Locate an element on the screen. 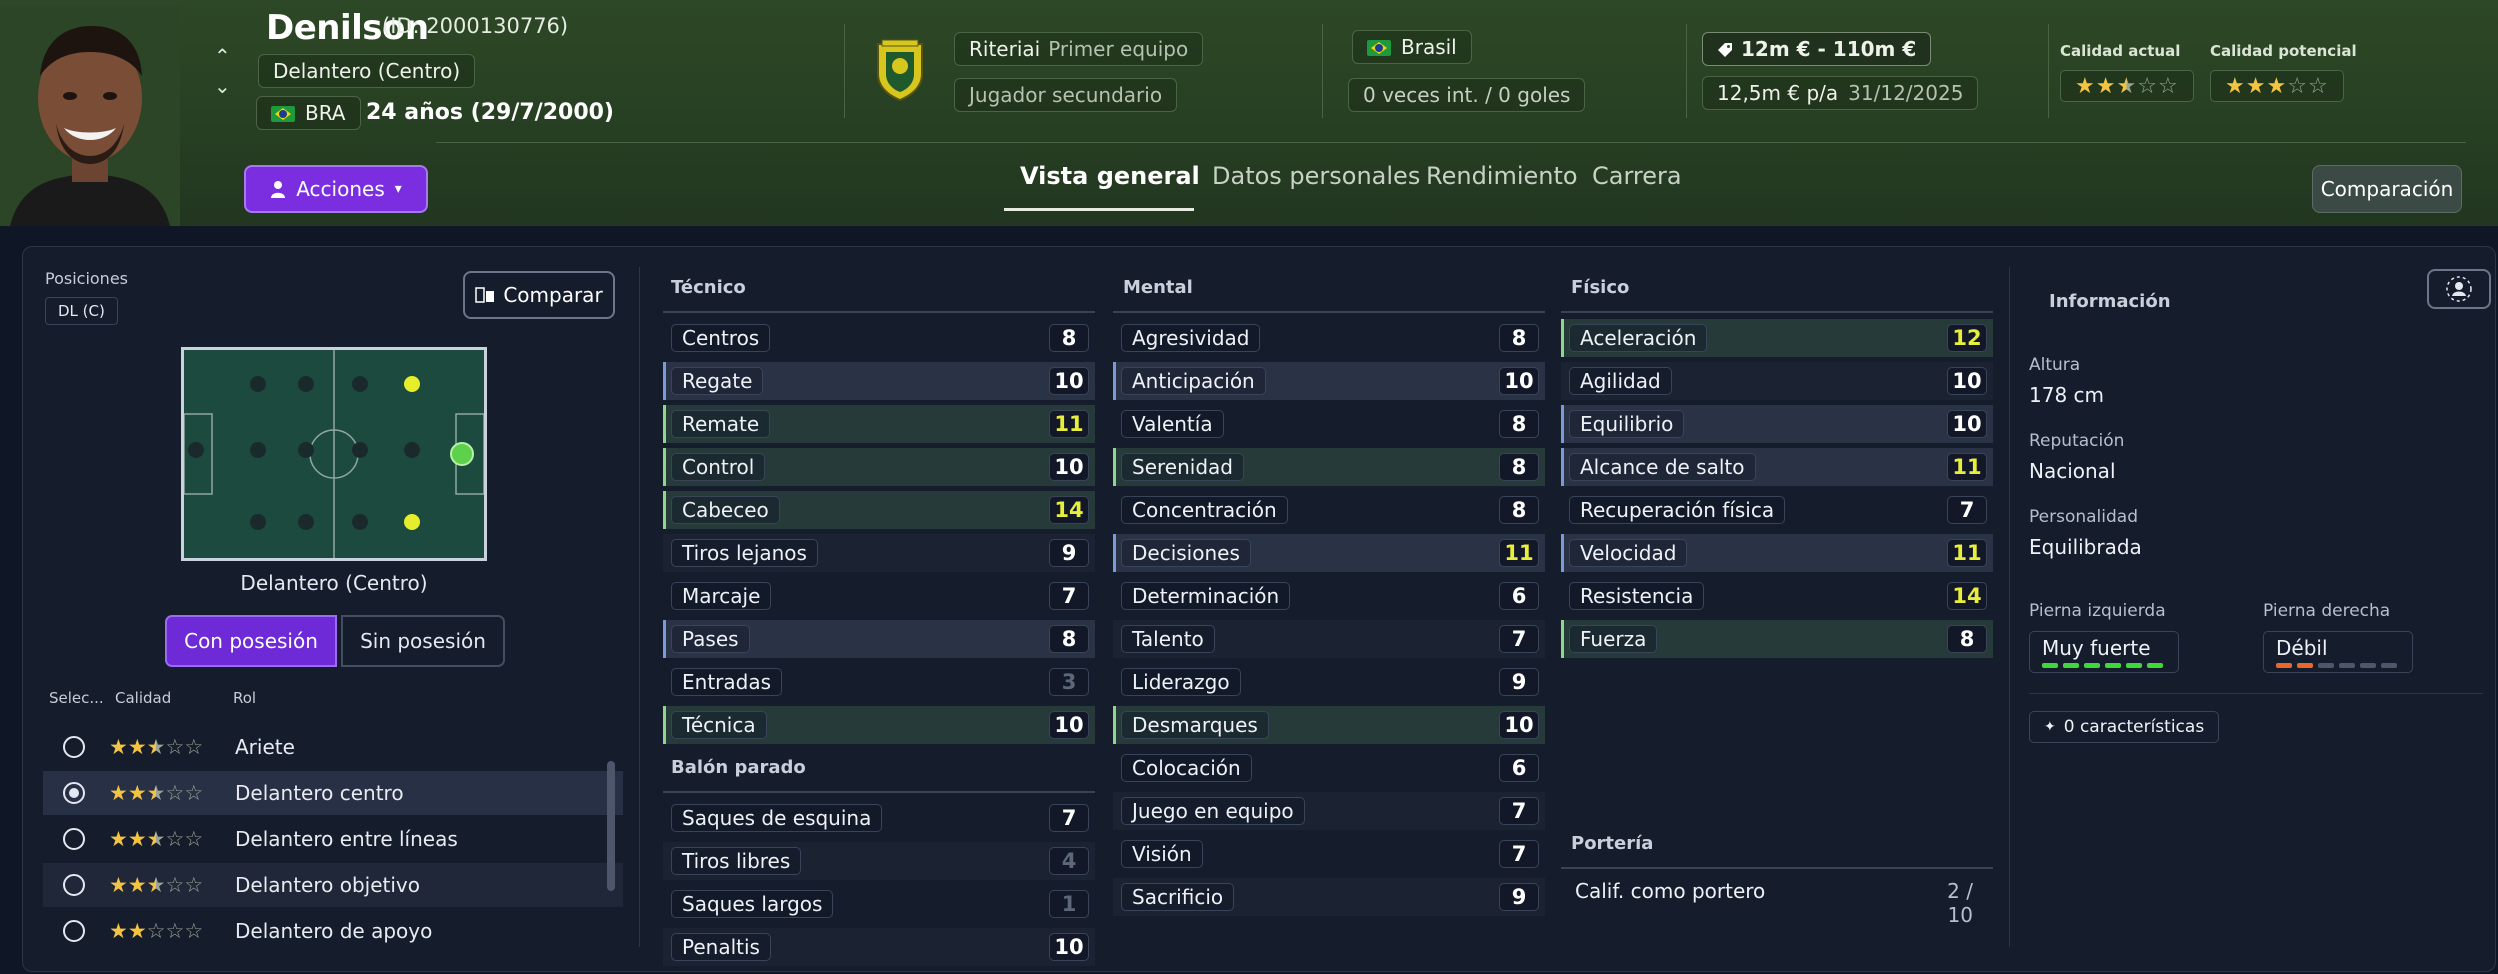 The width and height of the screenshot is (2498, 974). attribute-row: Alcance de salto 11 is located at coordinates (1777, 467).